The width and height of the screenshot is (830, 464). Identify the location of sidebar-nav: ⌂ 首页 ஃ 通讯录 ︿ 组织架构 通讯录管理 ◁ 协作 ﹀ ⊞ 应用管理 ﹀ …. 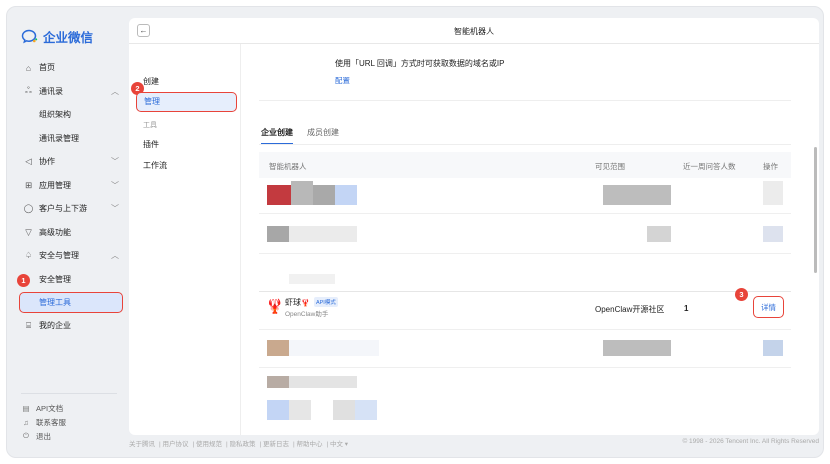
(68, 197).